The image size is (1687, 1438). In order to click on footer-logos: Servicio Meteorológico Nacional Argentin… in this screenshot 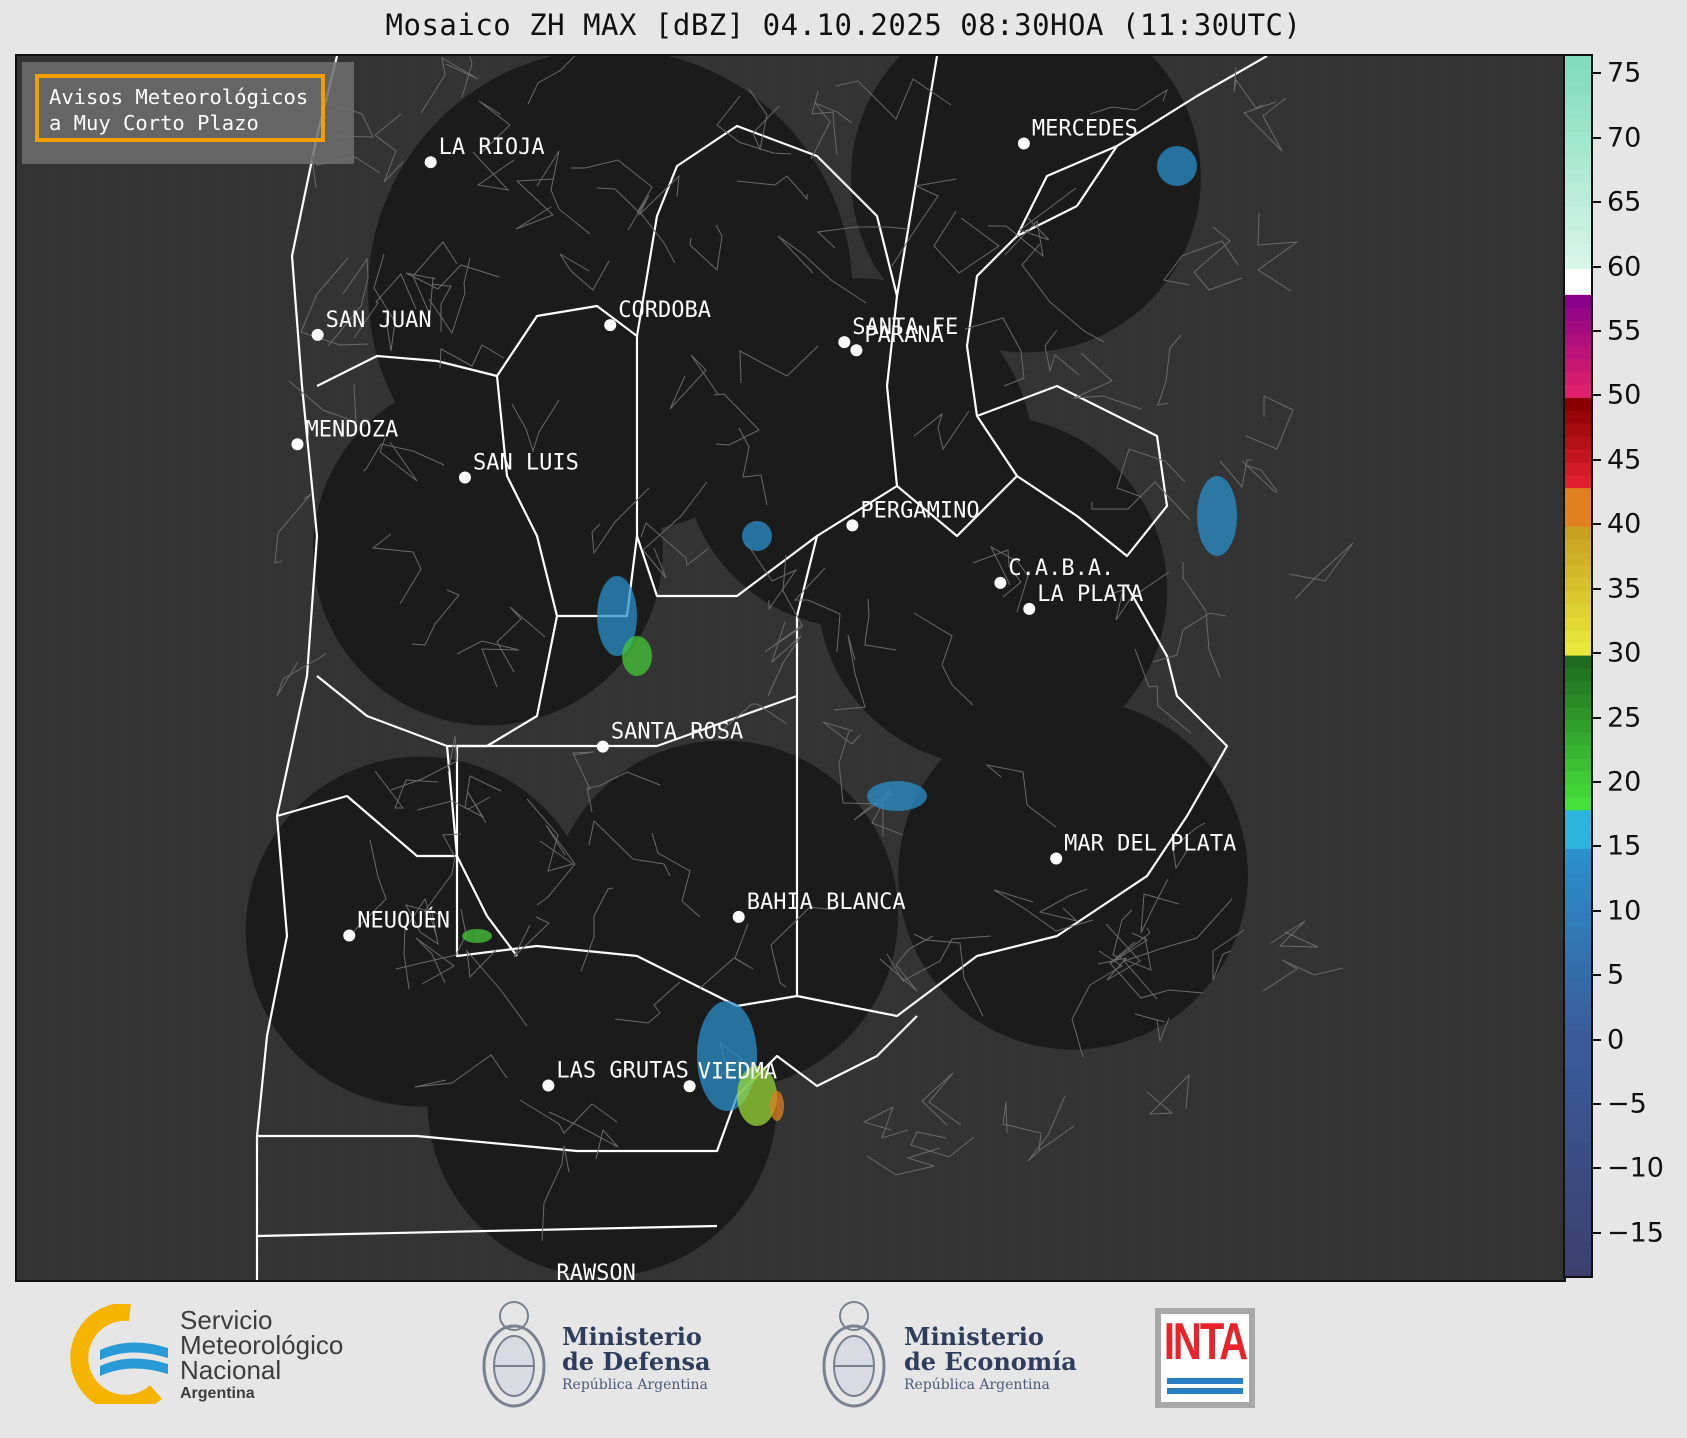, I will do `click(843, 1359)`.